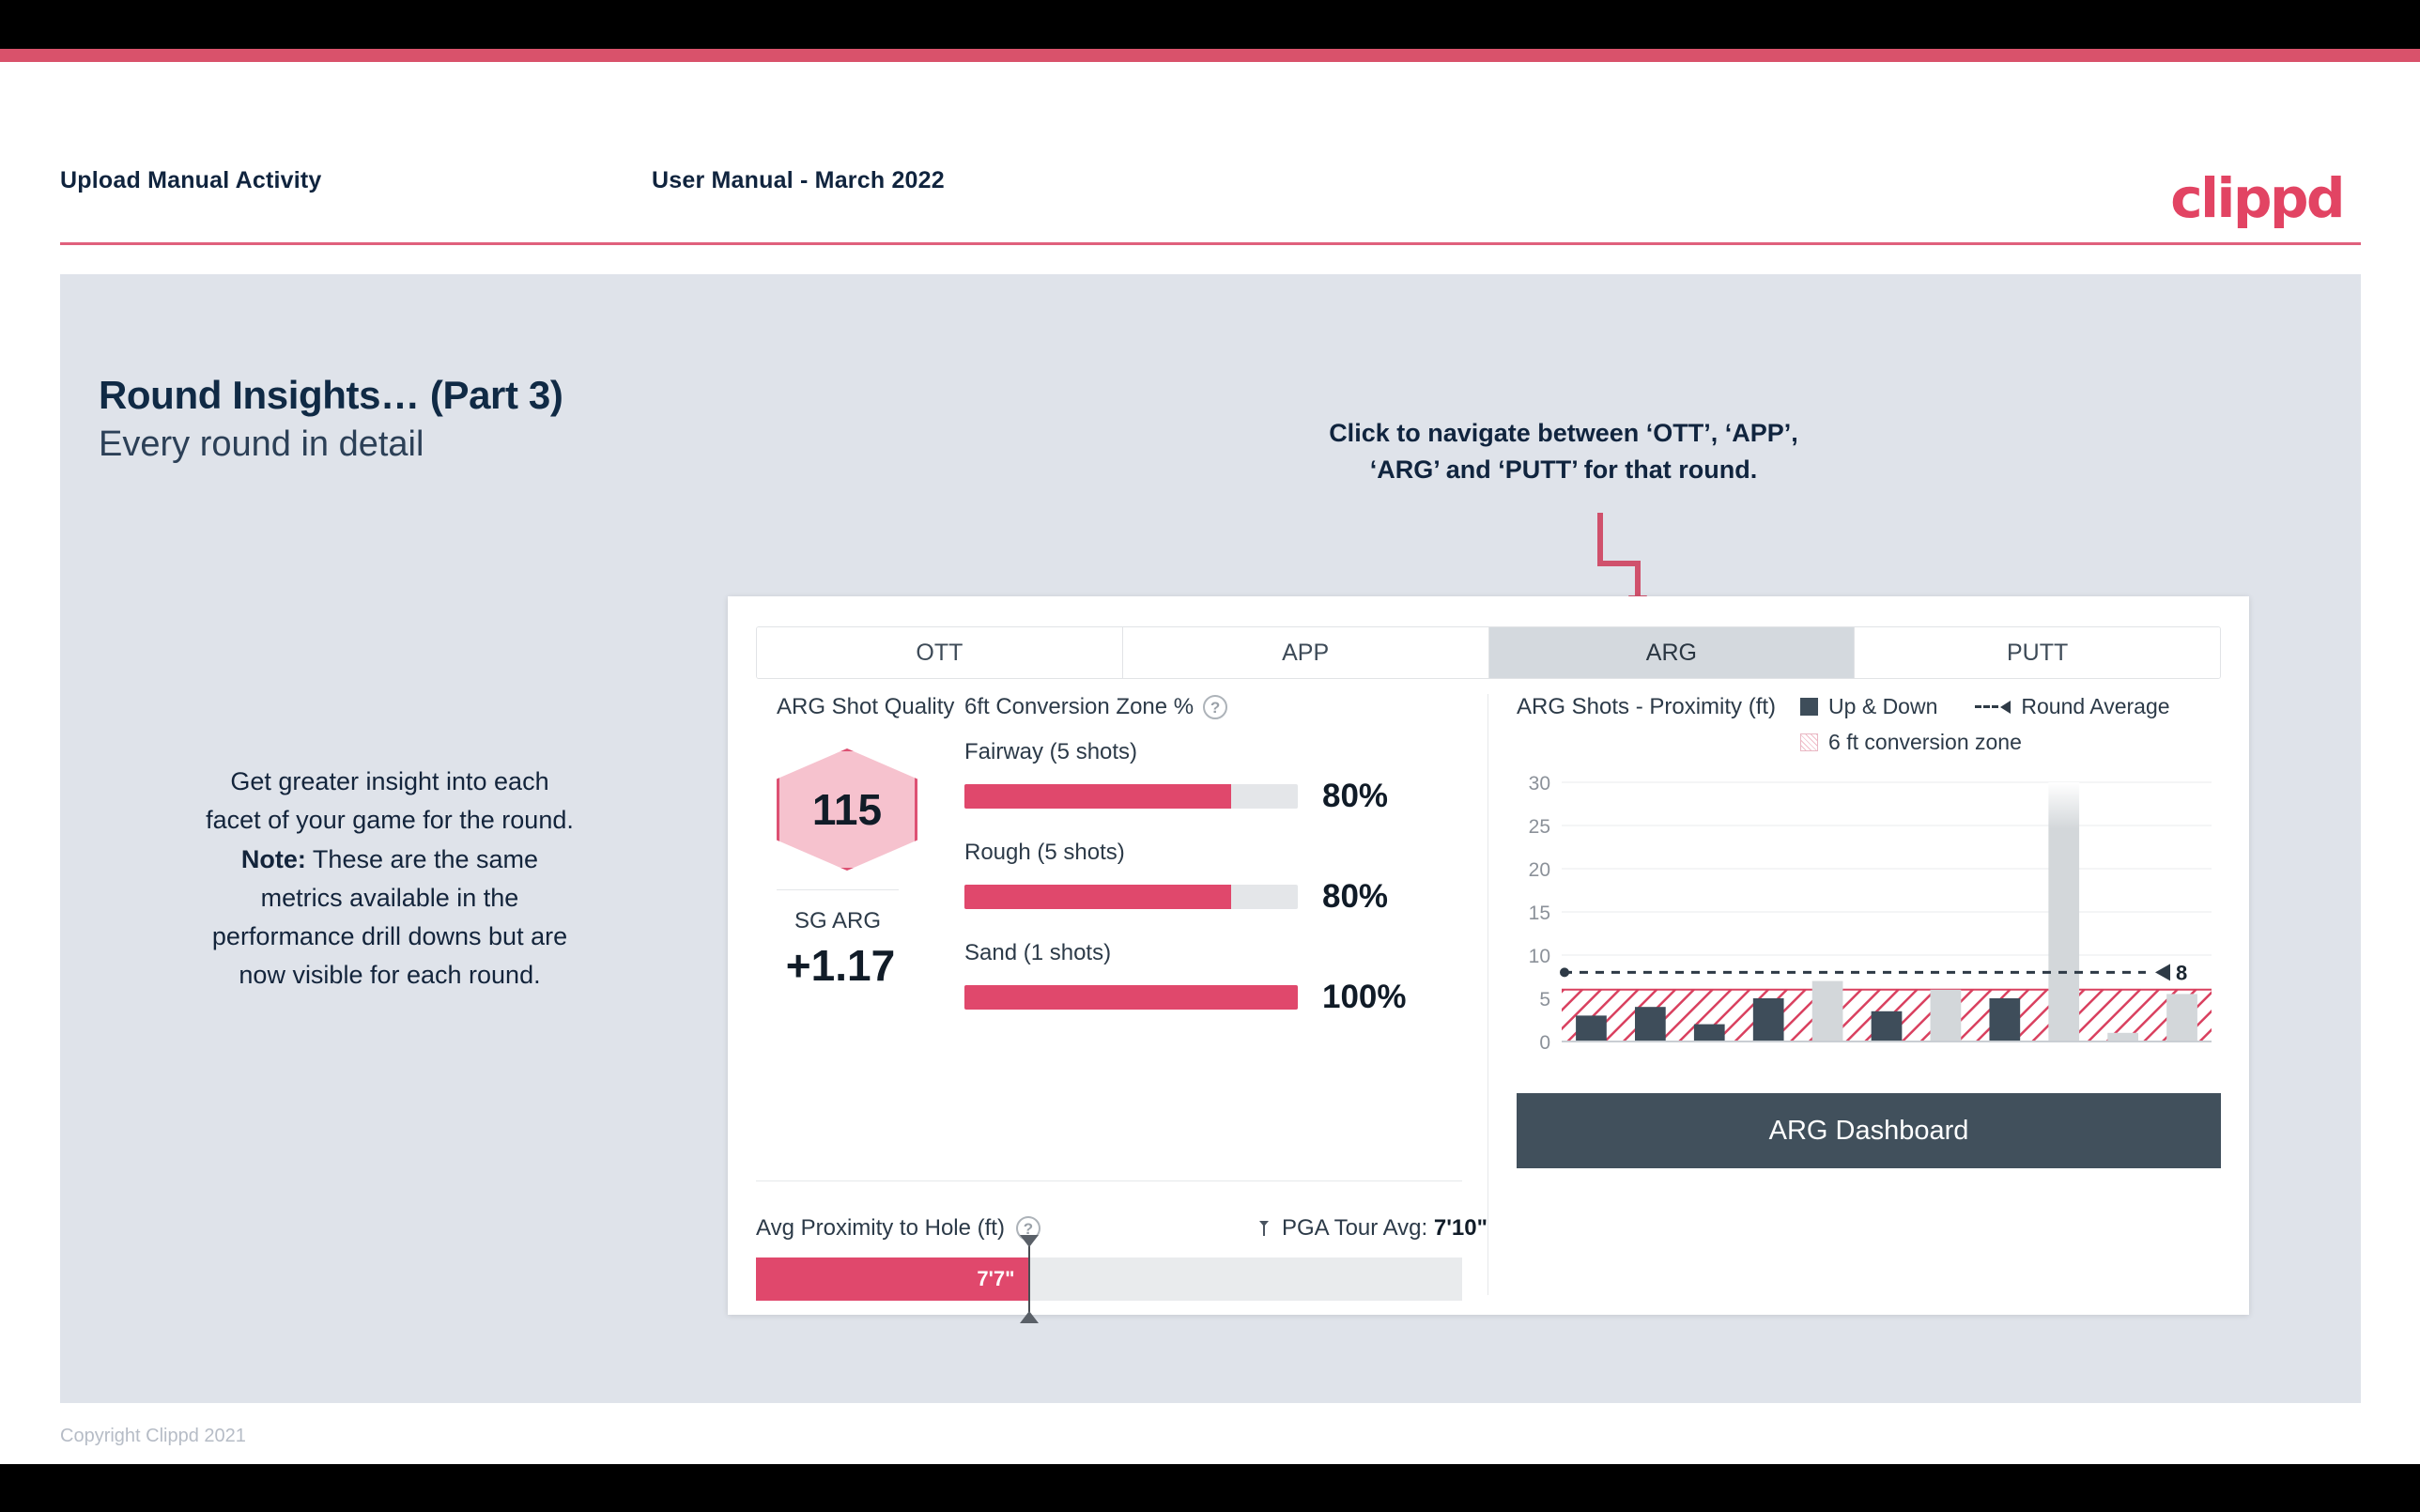  What do you see at coordinates (1305, 653) in the screenshot?
I see `tab-app: APP` at bounding box center [1305, 653].